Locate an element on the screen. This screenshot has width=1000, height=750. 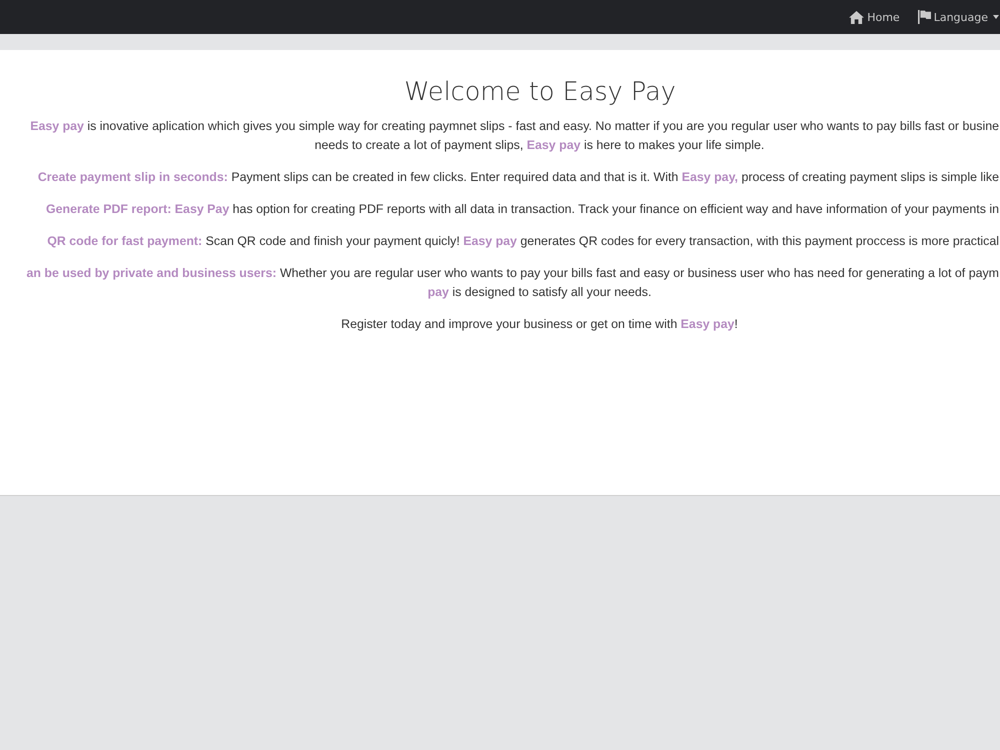
paragraph-text: needs to create a lot of payment slips, Easy pay is here to makes your life simple. is located at coordinates (539, 145).